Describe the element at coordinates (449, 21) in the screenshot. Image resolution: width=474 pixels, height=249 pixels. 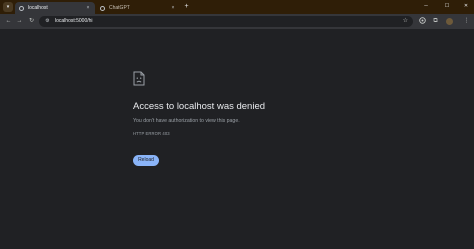
I see `avatar` at that location.